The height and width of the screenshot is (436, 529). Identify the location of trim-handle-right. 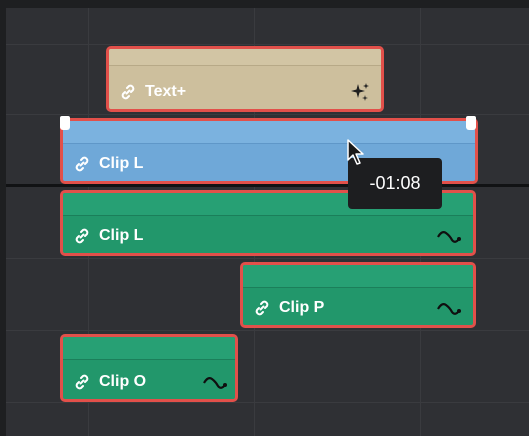
(471, 123).